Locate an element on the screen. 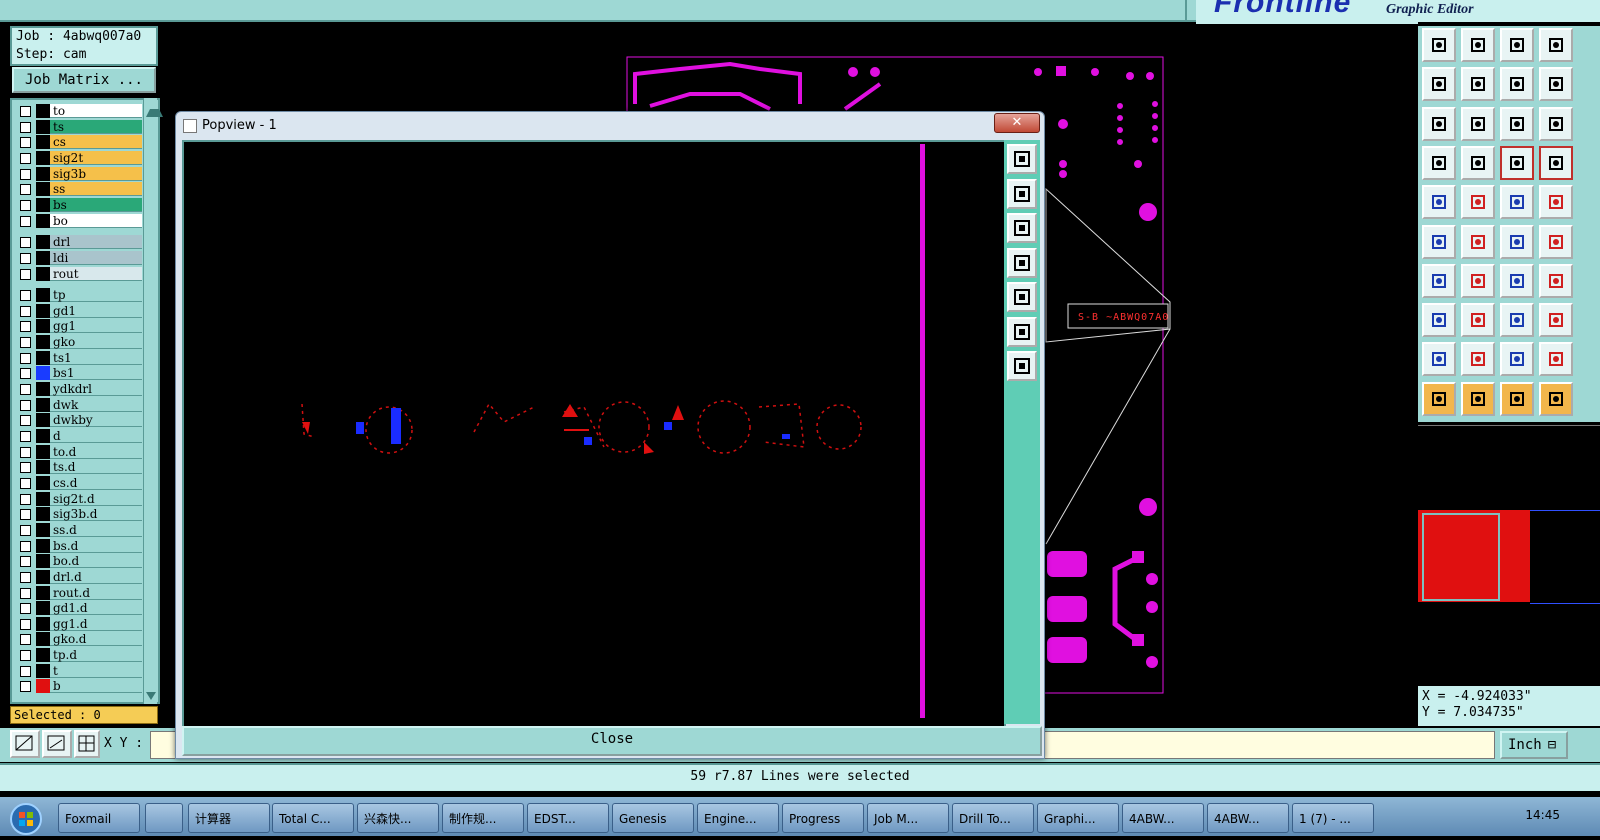 The height and width of the screenshot is (840, 1600). layer-row: bo.d is located at coordinates (79, 561).